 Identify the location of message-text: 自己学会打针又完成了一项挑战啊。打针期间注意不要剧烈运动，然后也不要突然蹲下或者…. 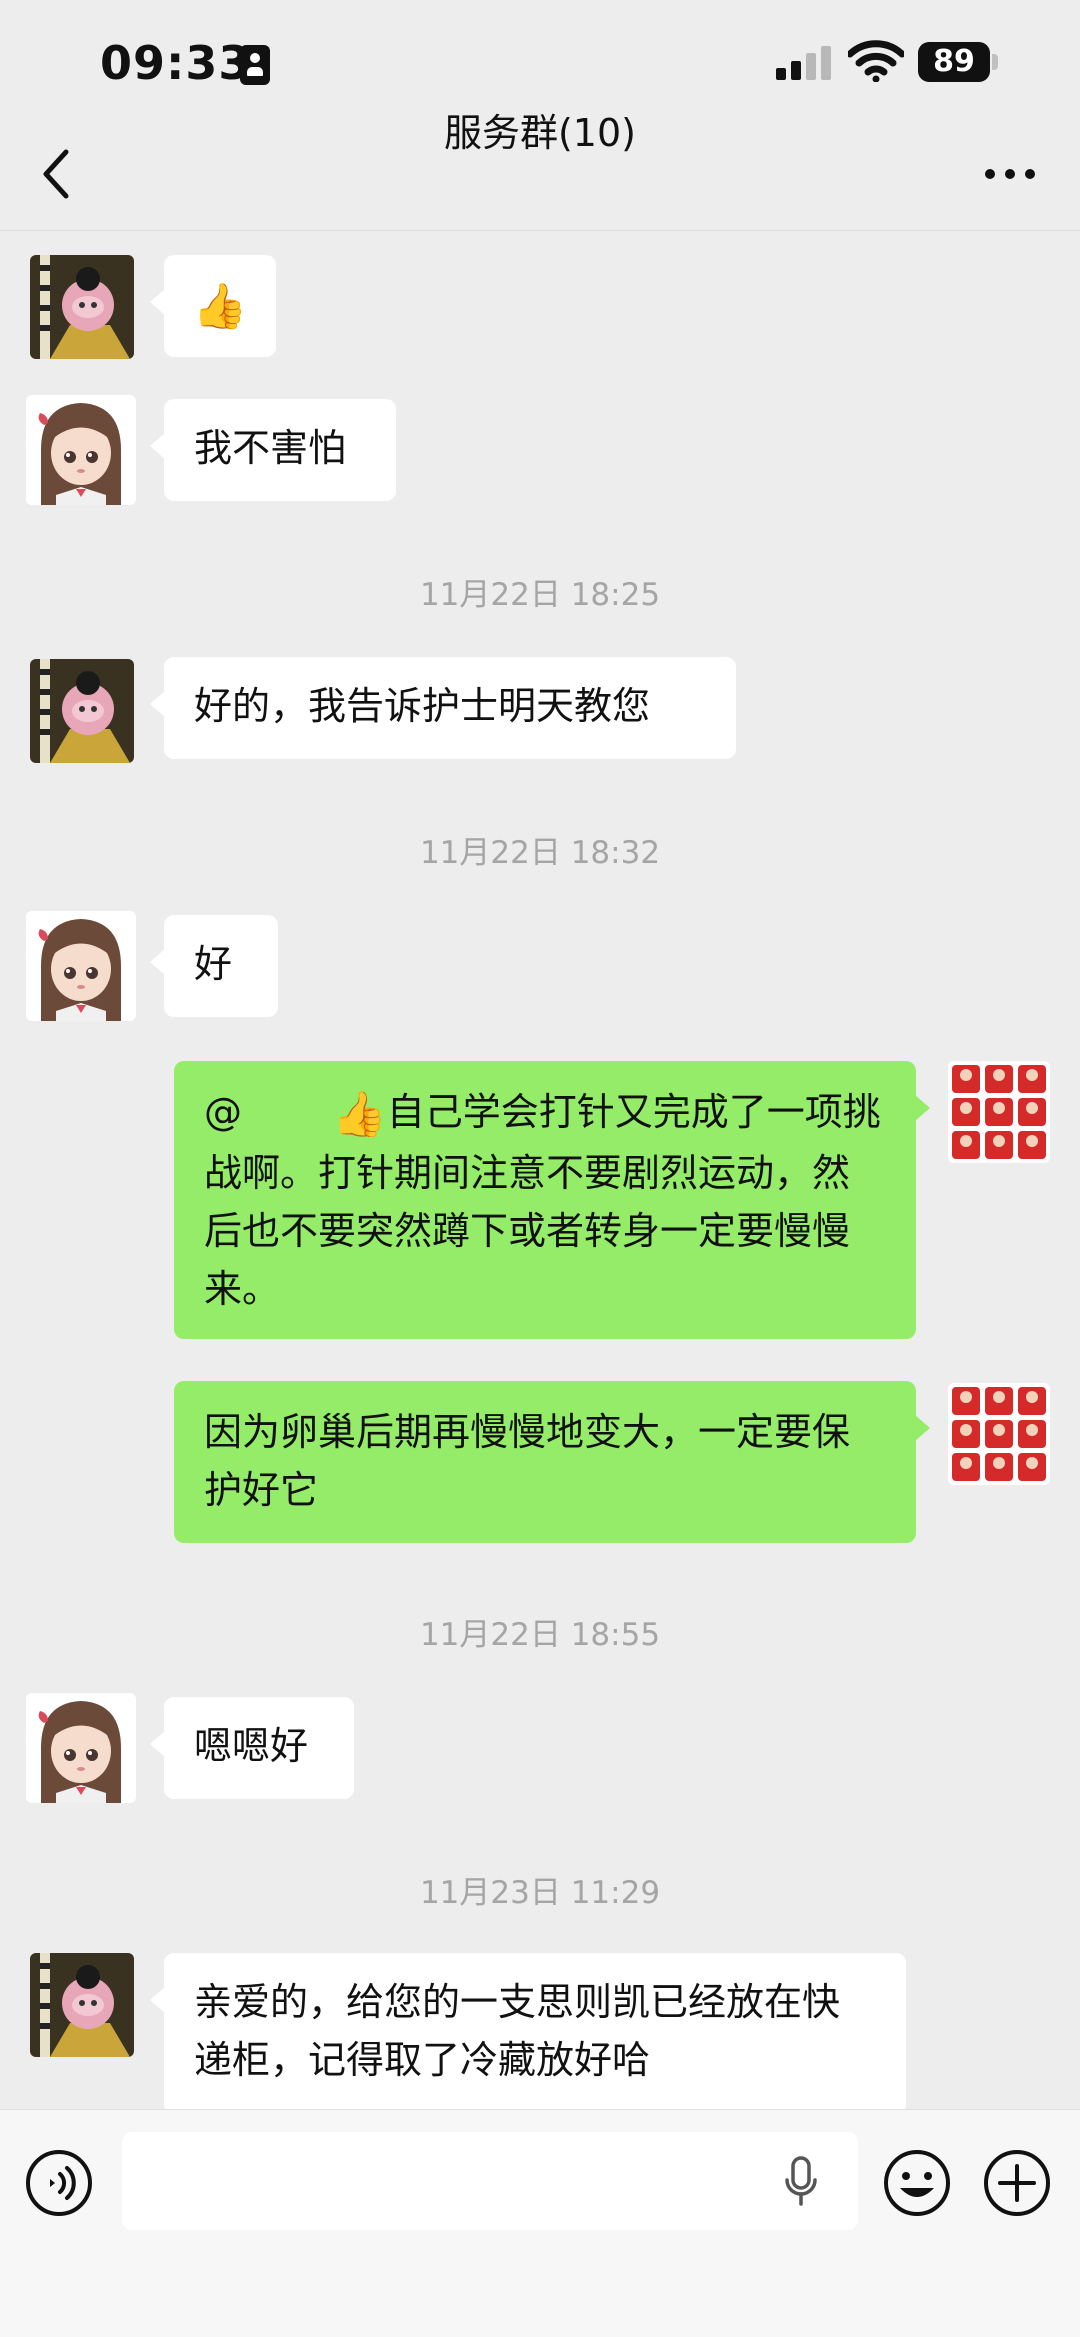
(542, 1200).